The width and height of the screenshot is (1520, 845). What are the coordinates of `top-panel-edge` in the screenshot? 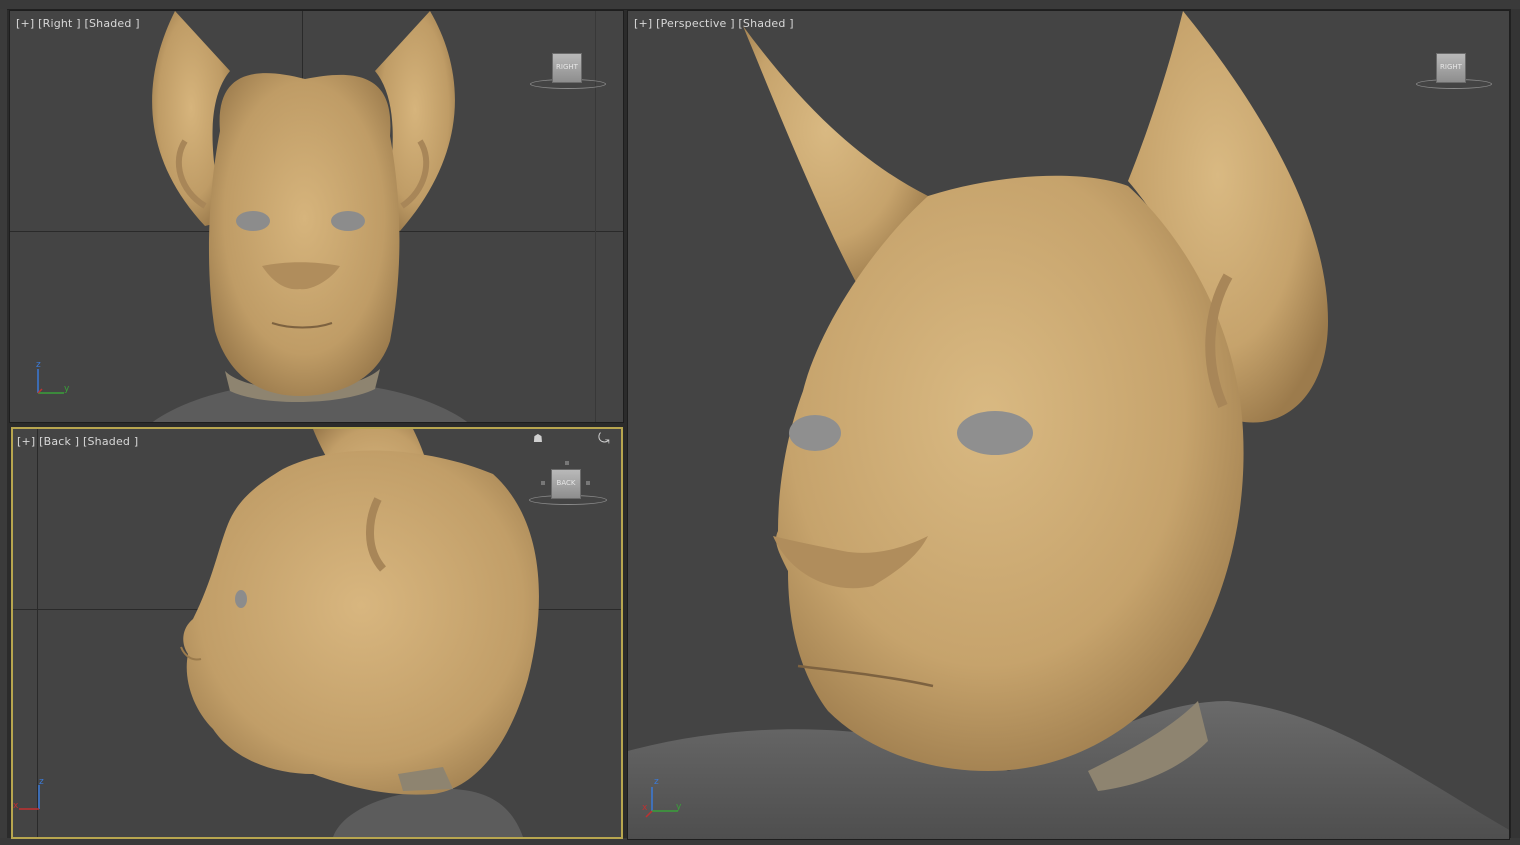 It's located at (760, 5).